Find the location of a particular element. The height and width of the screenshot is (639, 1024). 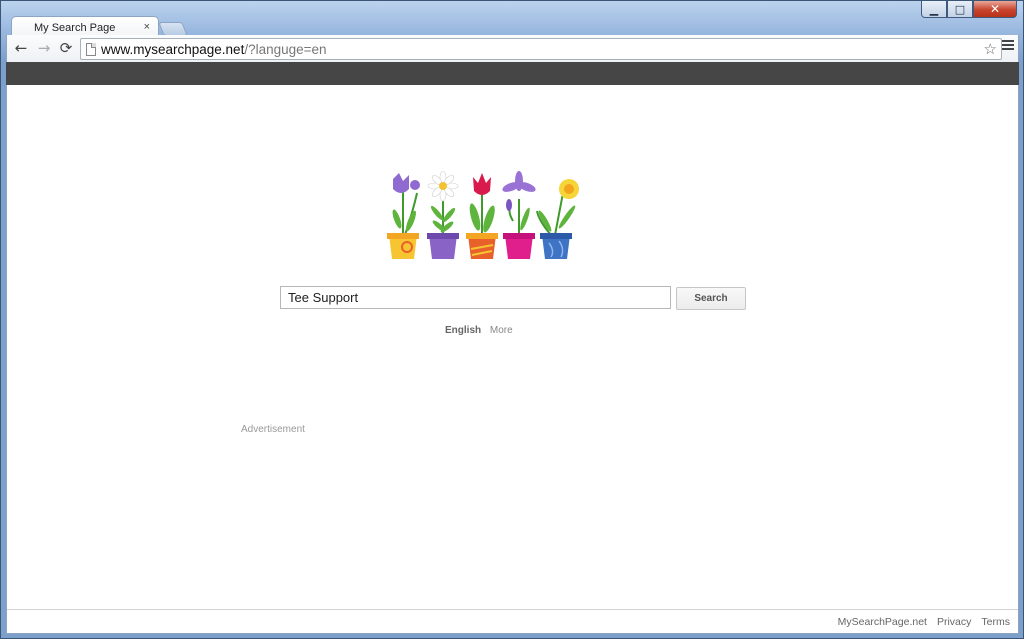

arrow-left-icon: ← is located at coordinates (21, 48).